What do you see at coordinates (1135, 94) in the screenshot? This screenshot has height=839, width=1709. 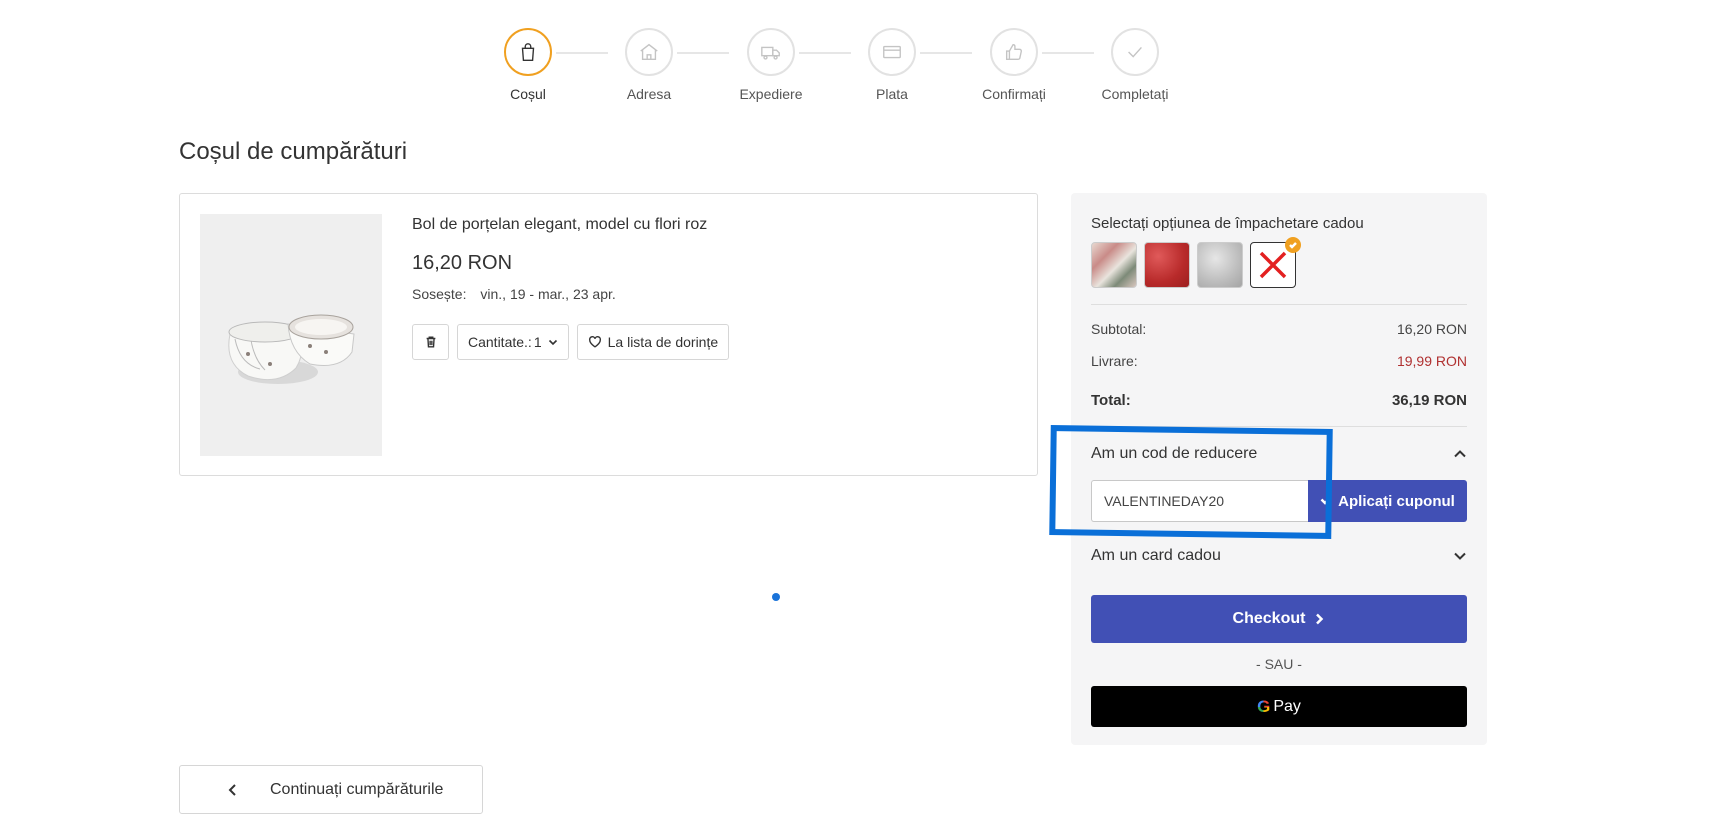 I see `step-label: Completați` at bounding box center [1135, 94].